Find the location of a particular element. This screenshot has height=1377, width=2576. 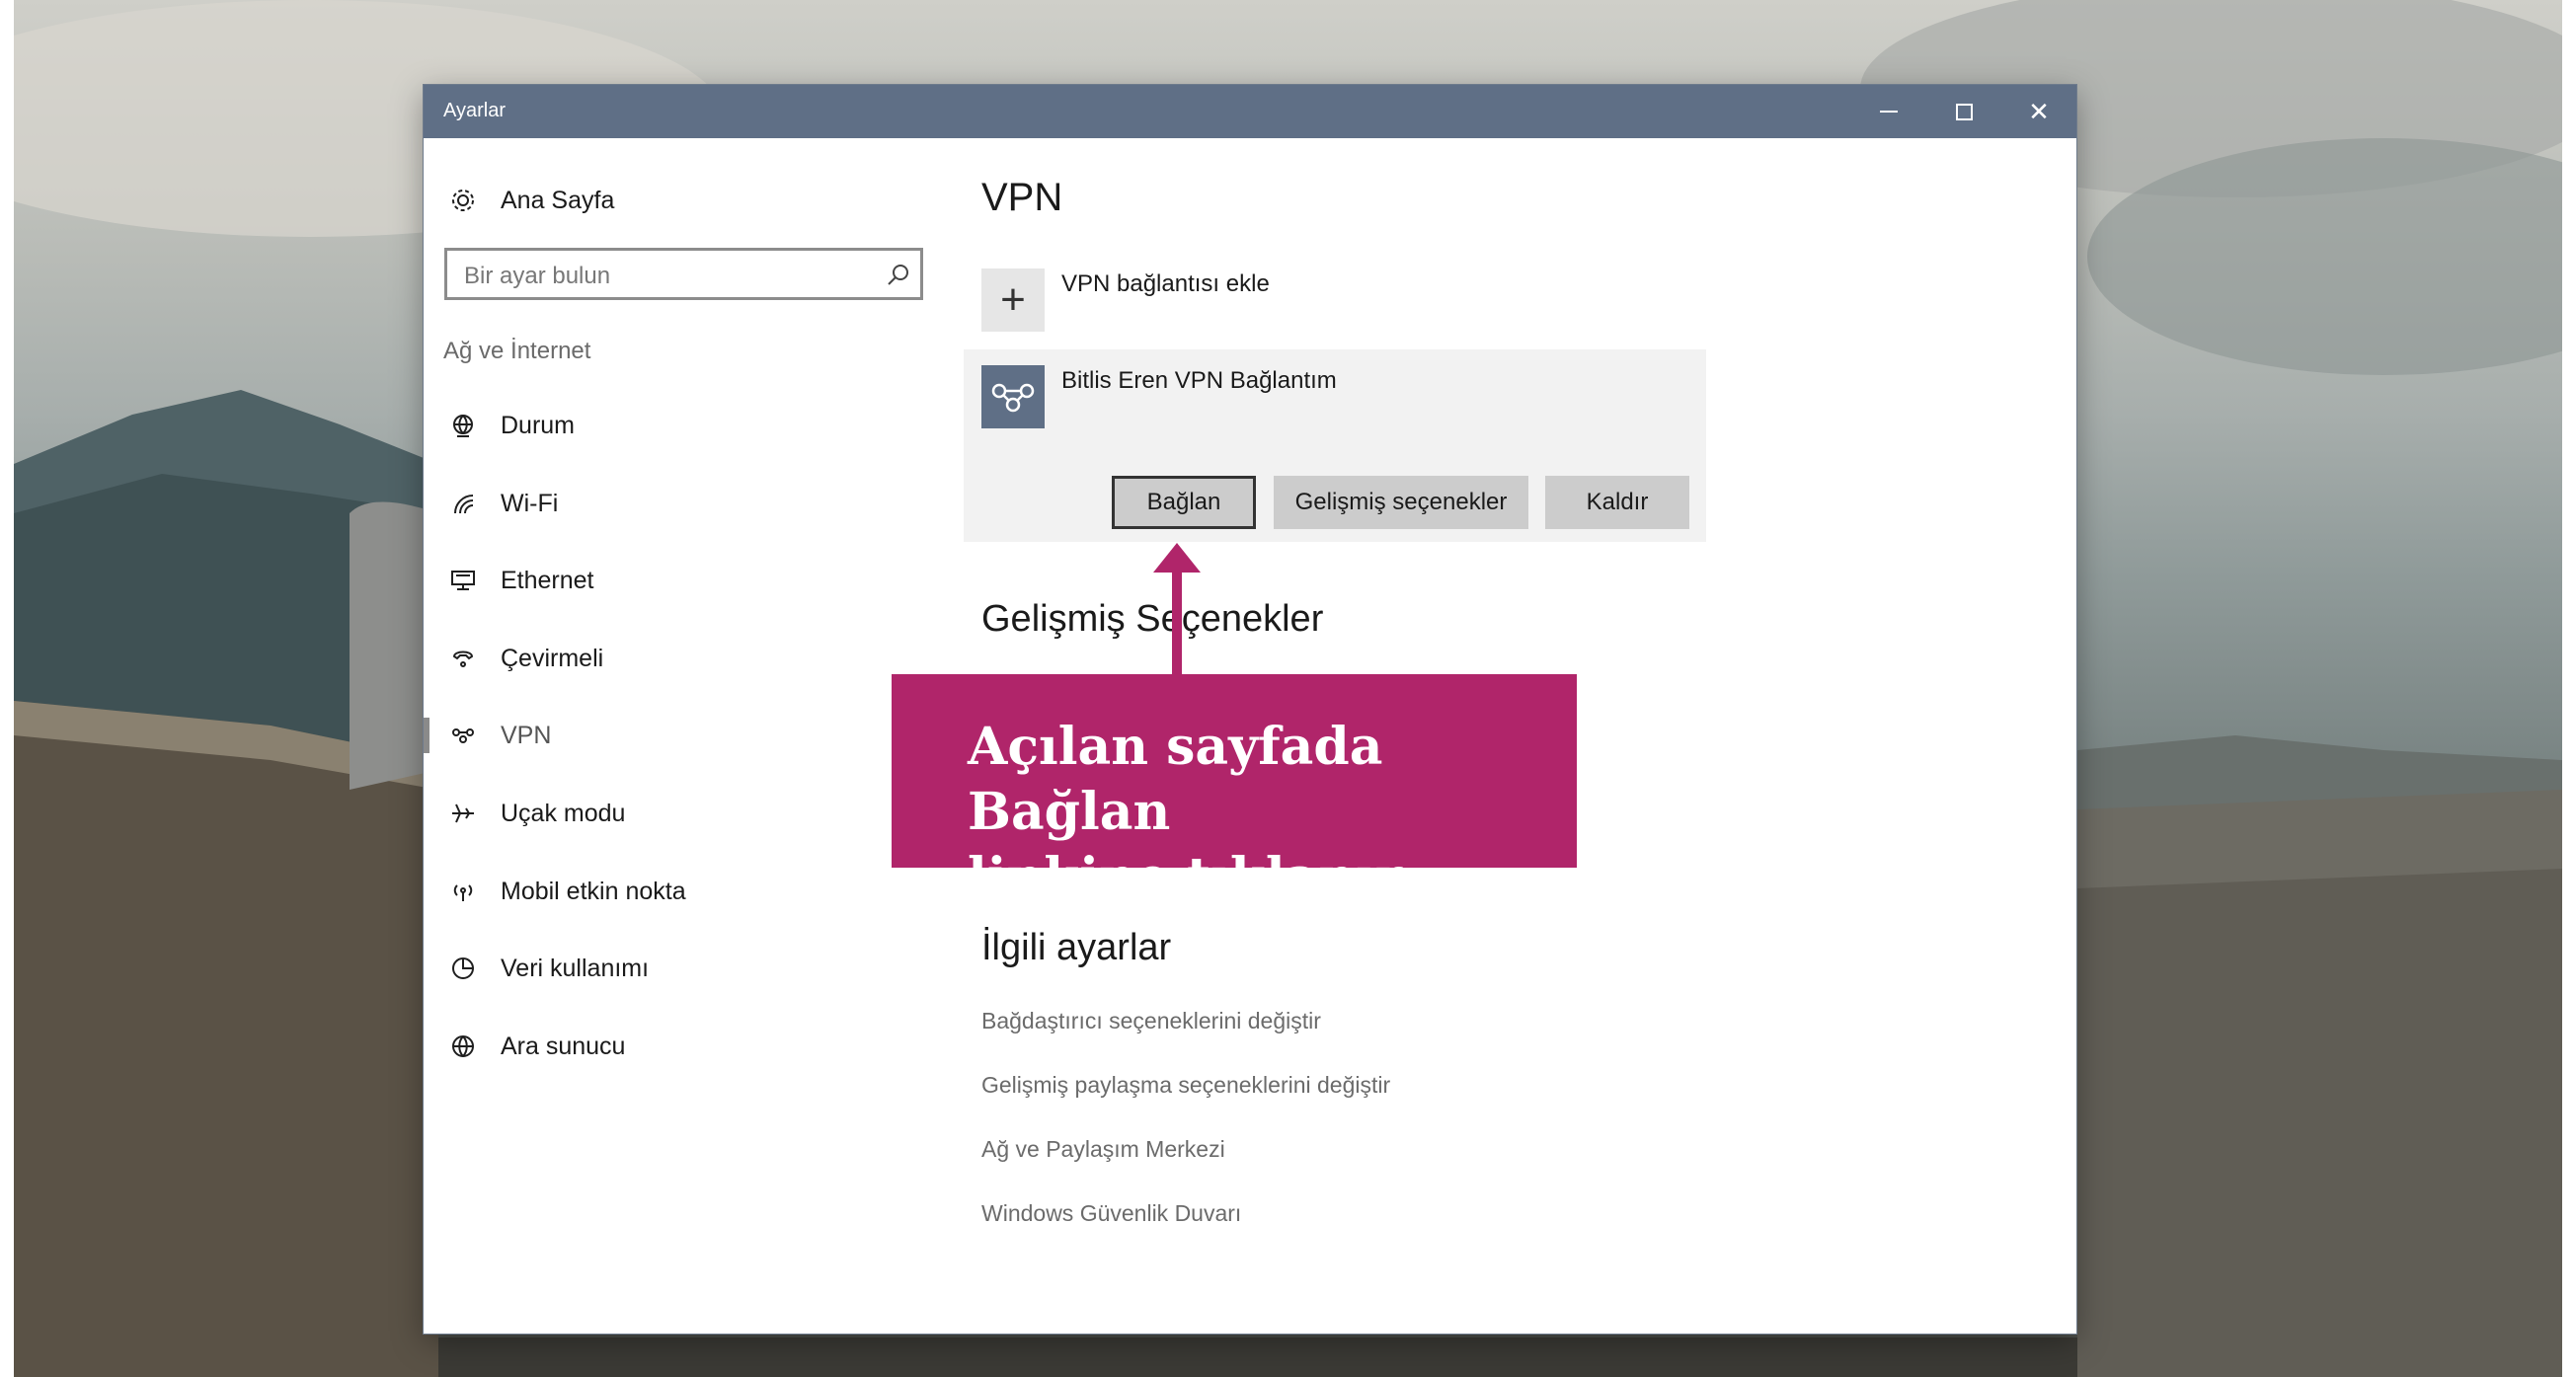

sidebar-item-label: Wi-Fi is located at coordinates (530, 503).